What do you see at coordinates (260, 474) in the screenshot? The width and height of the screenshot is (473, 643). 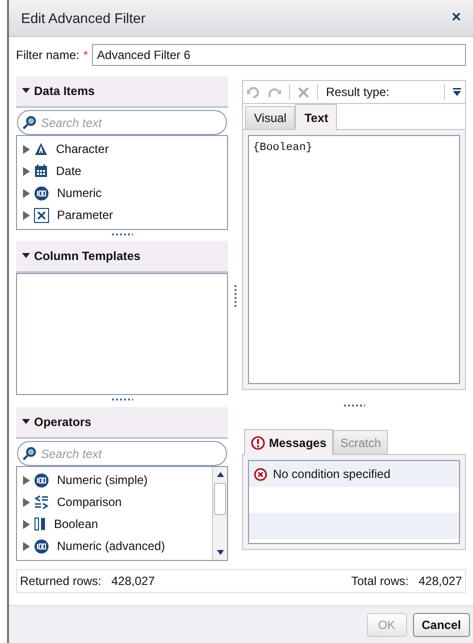 I see `error-icon` at bounding box center [260, 474].